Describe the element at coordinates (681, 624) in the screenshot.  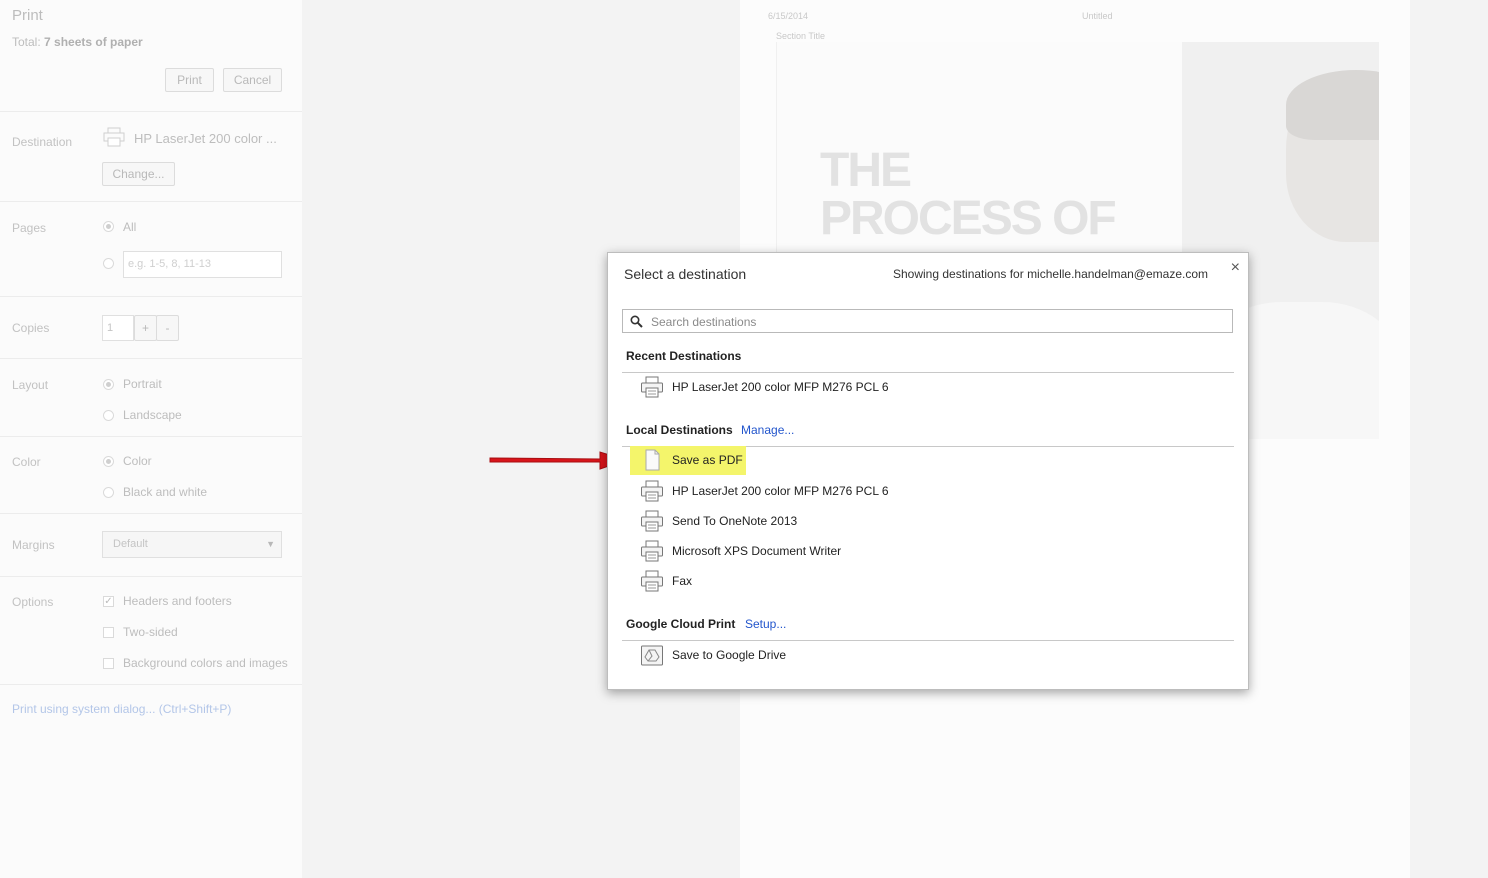
I see `google-cloud-print-heading: Google Cloud Print` at that location.